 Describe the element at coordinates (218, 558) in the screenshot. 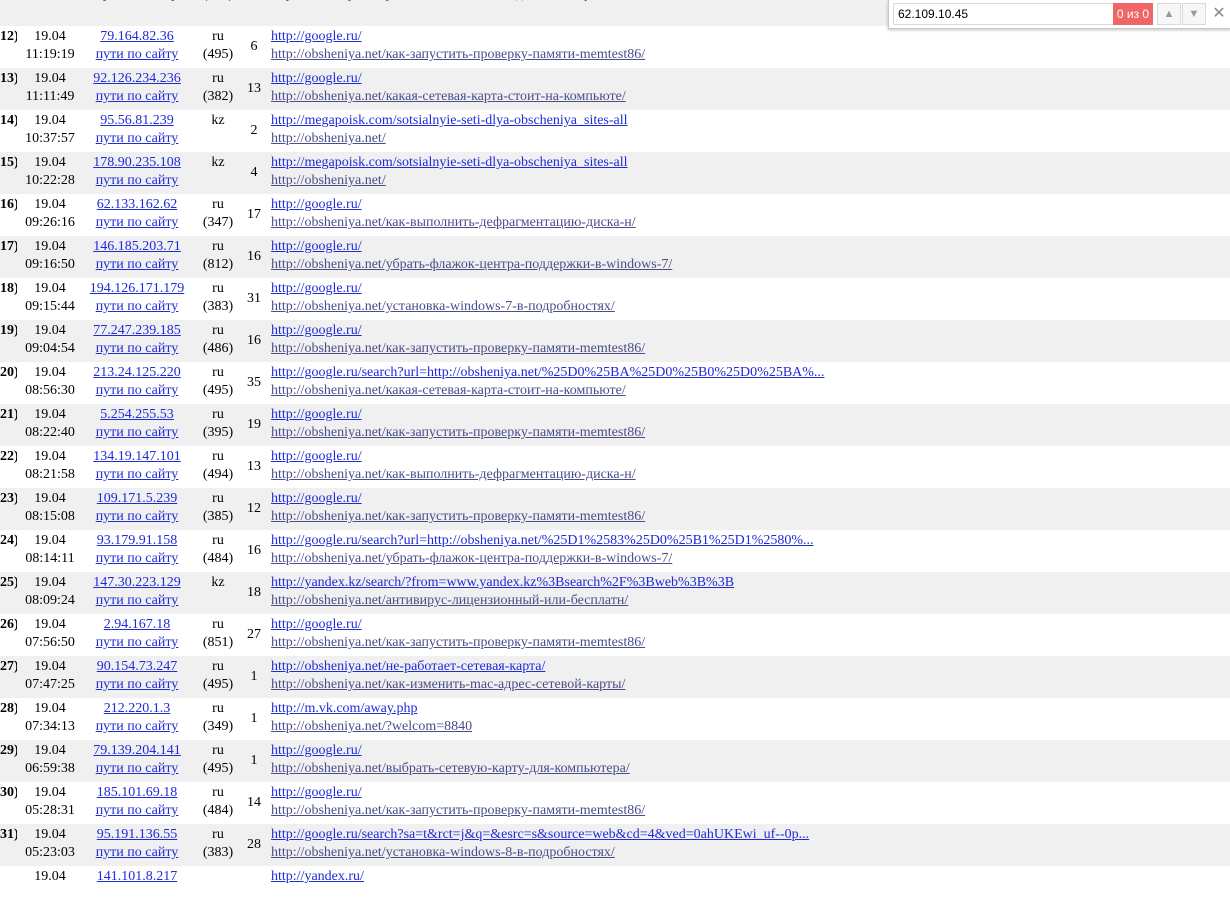

I see `region-code: (484)` at that location.